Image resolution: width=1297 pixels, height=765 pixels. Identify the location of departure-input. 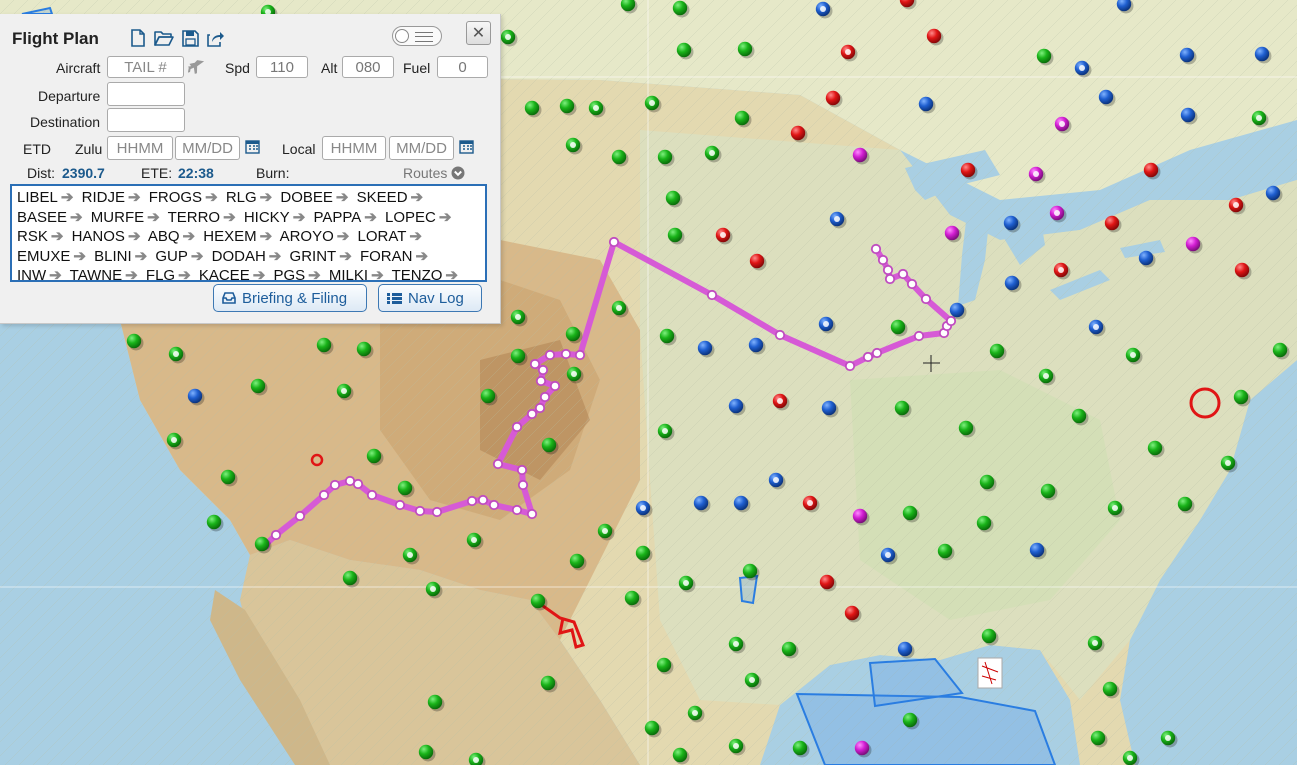
(146, 94).